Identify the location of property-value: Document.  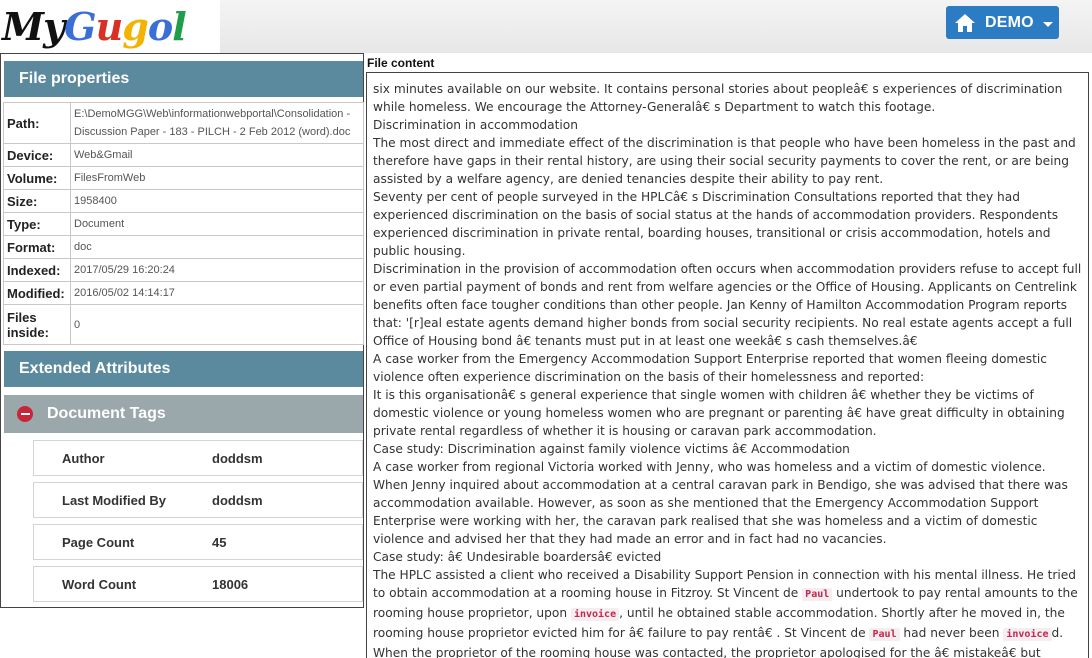
(217, 224).